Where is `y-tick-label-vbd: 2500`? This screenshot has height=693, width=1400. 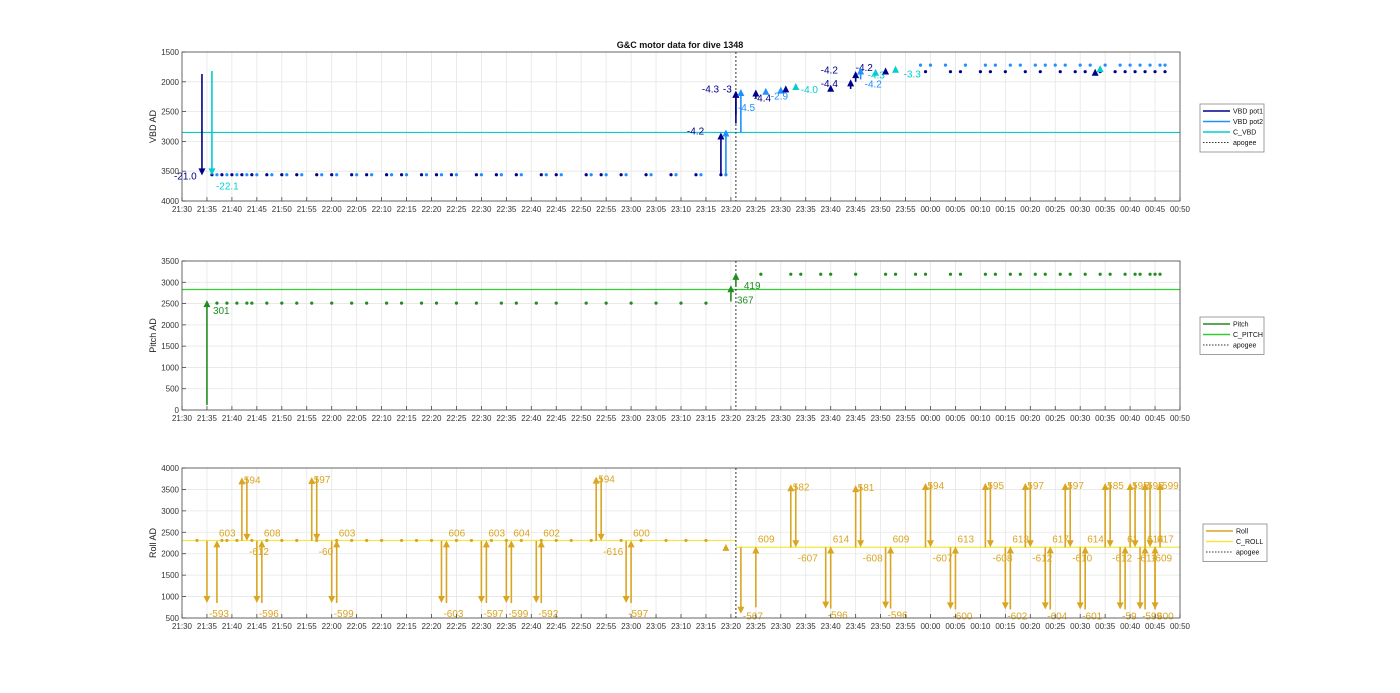 y-tick-label-vbd: 2500 is located at coordinates (170, 112).